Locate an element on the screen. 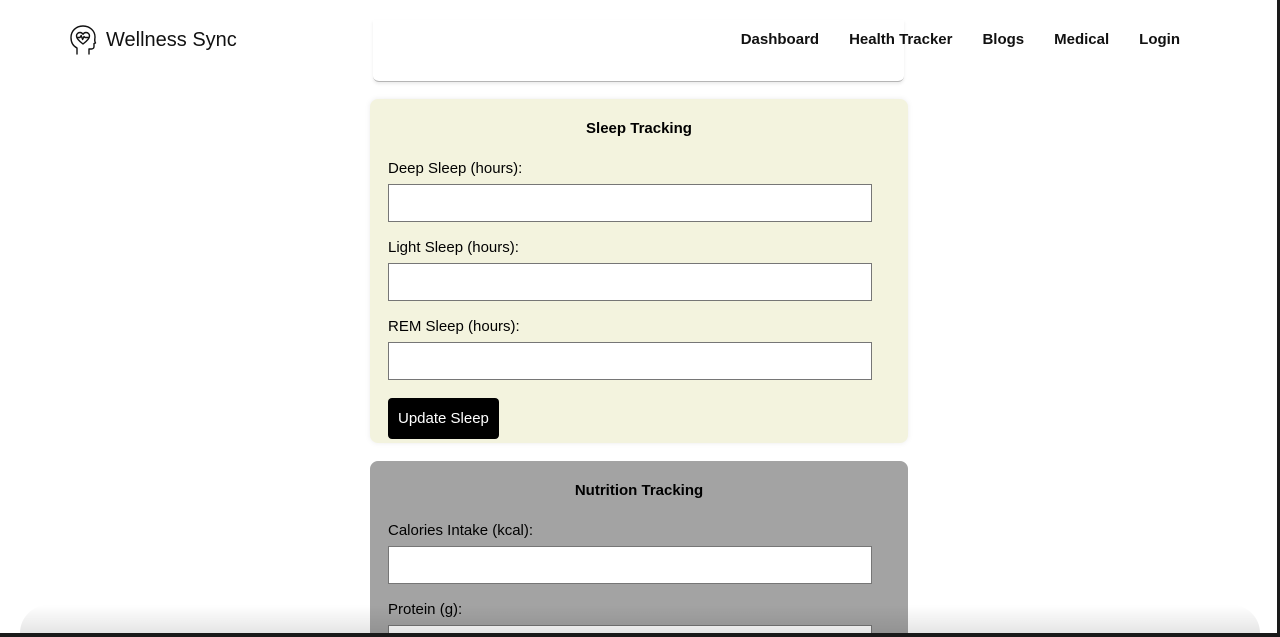  head-heart-icon is located at coordinates (83, 40).